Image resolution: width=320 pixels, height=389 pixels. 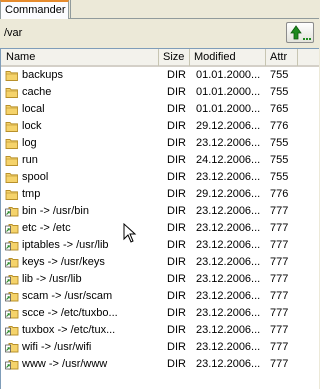 I want to click on file-row: etc -> /etc DIR 23.12.2006... 777, so click(x=159, y=228).